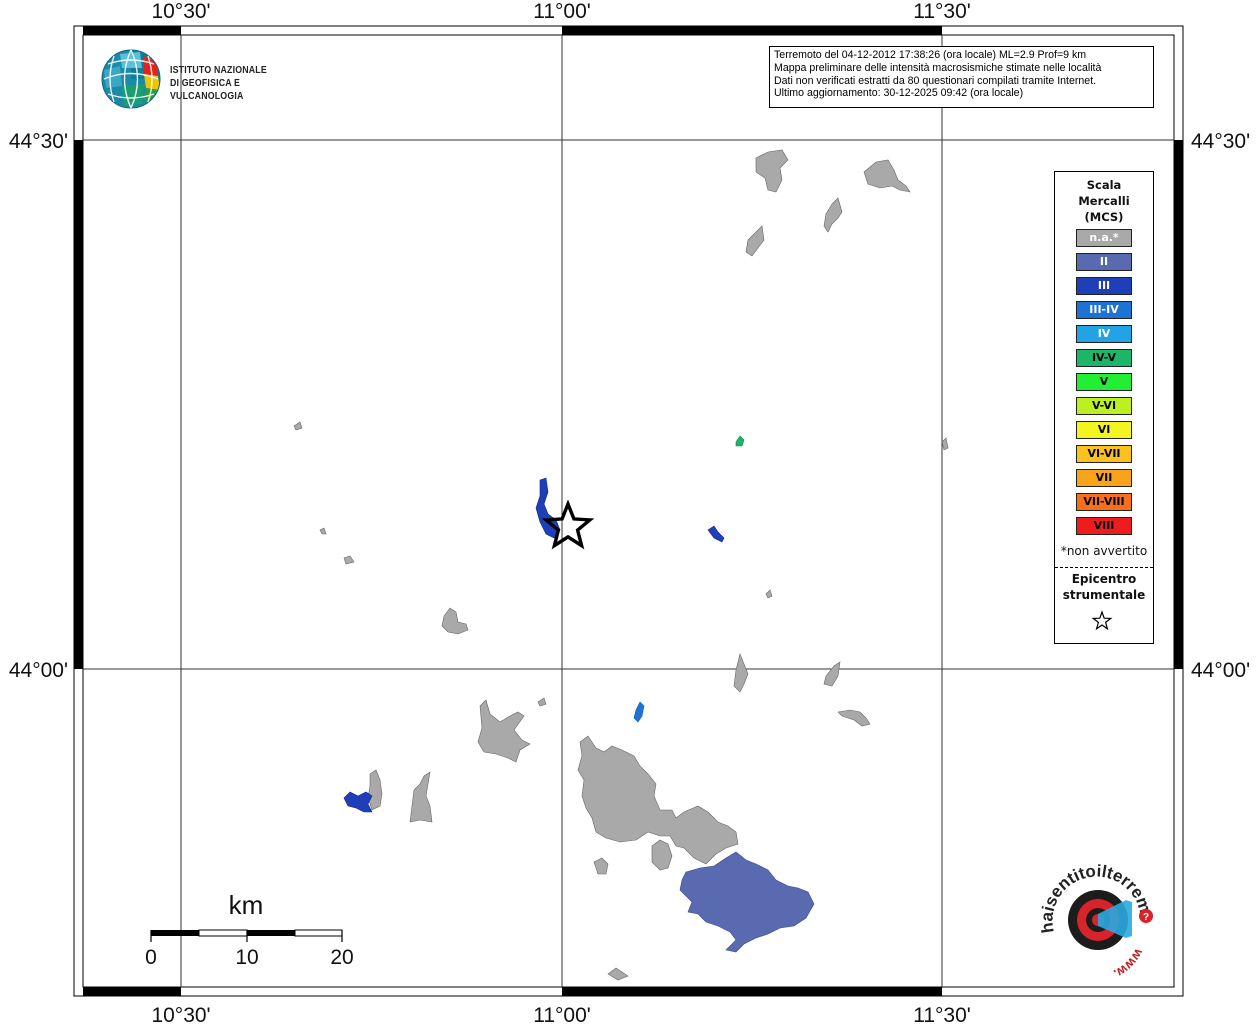  I want to click on legend-note: *non avvertito, so click(1104, 551).